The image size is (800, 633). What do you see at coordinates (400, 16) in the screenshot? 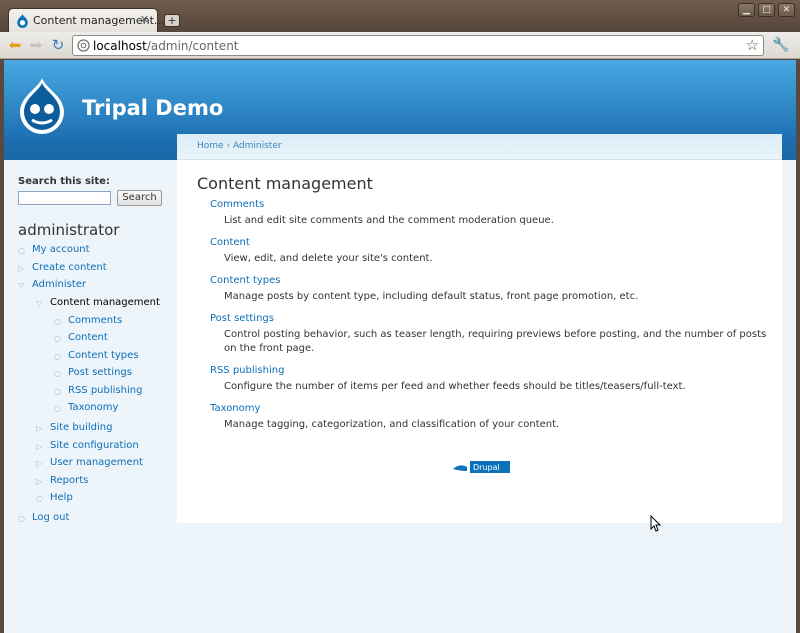
I see `browser-titlebar: Content management... ✕ + ▁ □ ✕` at bounding box center [400, 16].